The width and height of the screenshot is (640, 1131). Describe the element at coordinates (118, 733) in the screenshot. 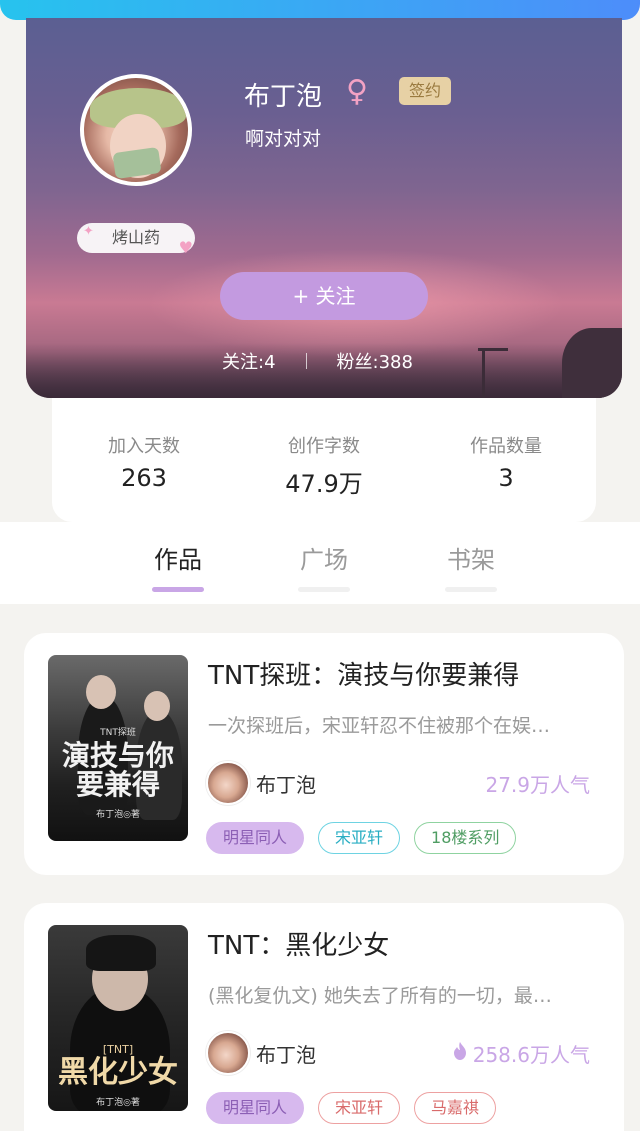

I see `cover-series-text: TNT探班` at that location.